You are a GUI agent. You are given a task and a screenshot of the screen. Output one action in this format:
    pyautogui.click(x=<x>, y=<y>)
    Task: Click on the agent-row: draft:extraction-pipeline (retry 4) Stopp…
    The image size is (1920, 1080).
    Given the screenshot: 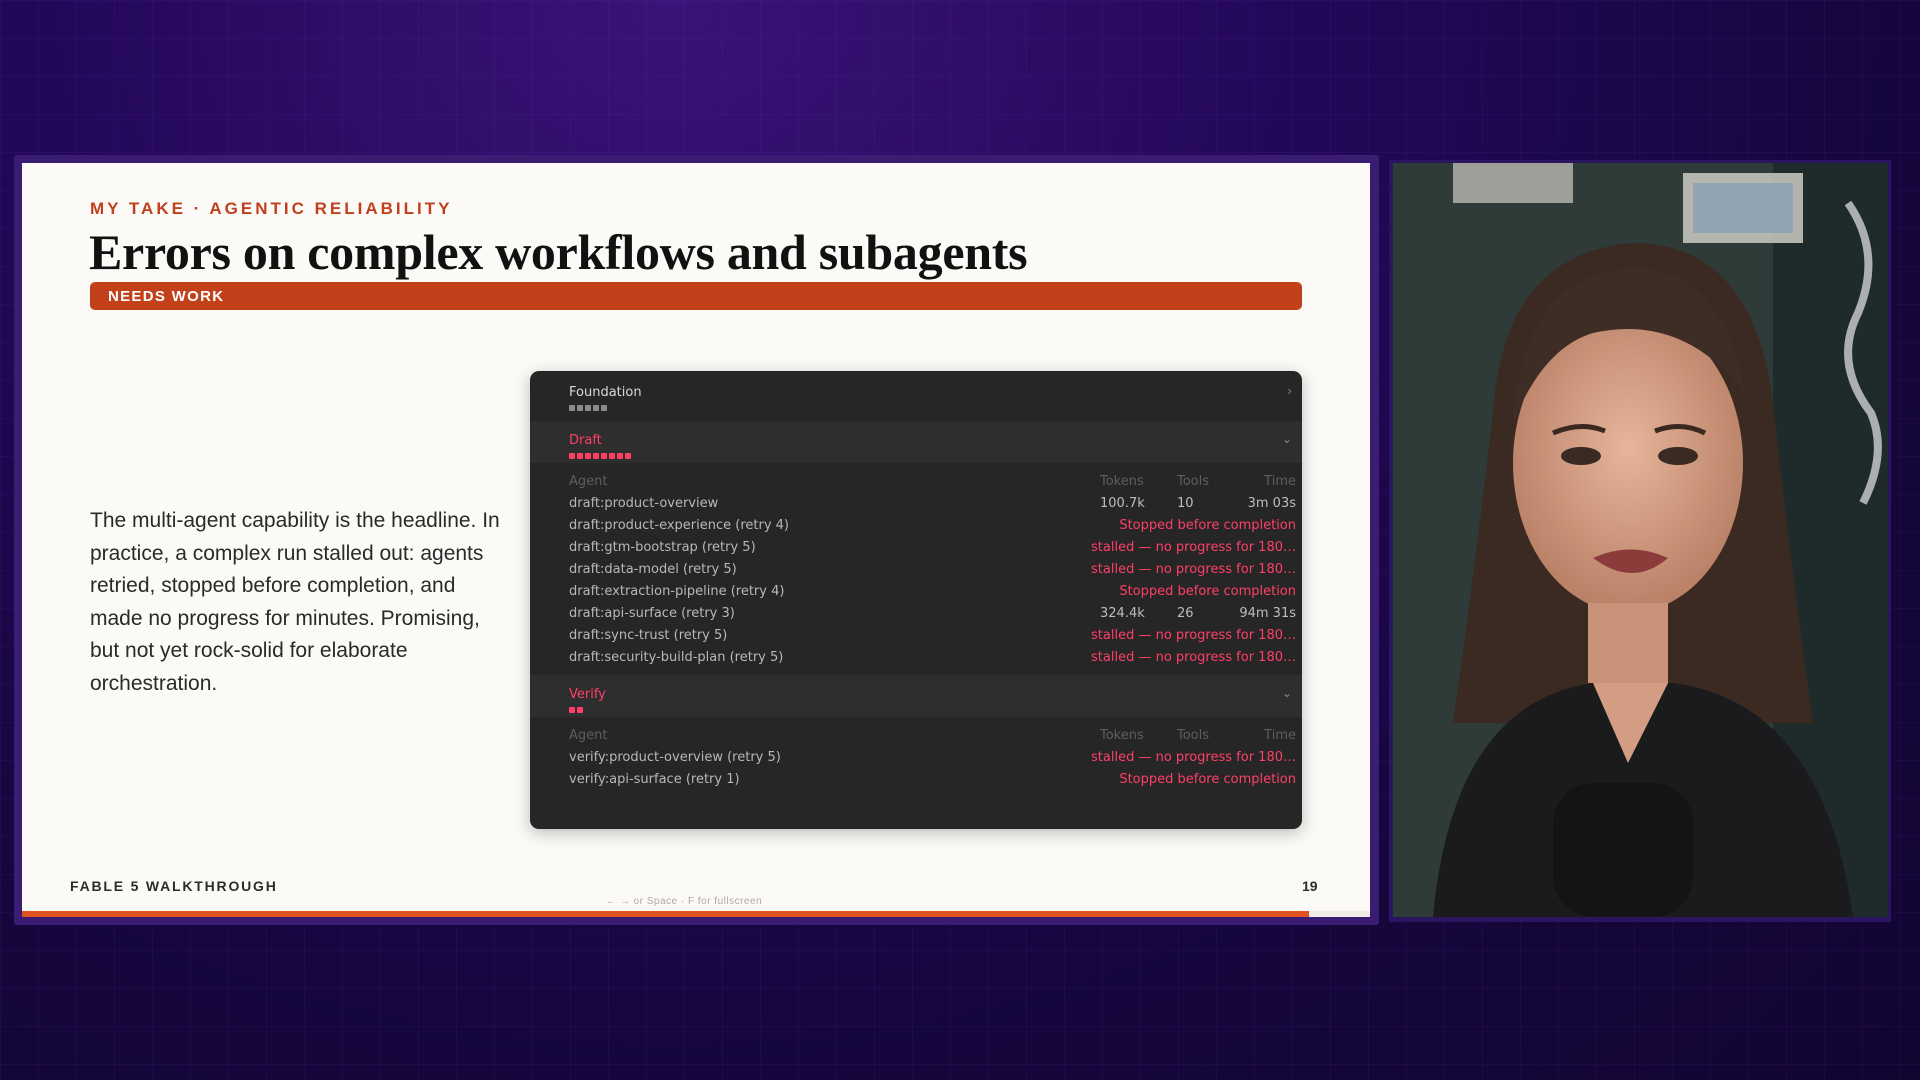 What is the action you would take?
    pyautogui.click(x=916, y=592)
    